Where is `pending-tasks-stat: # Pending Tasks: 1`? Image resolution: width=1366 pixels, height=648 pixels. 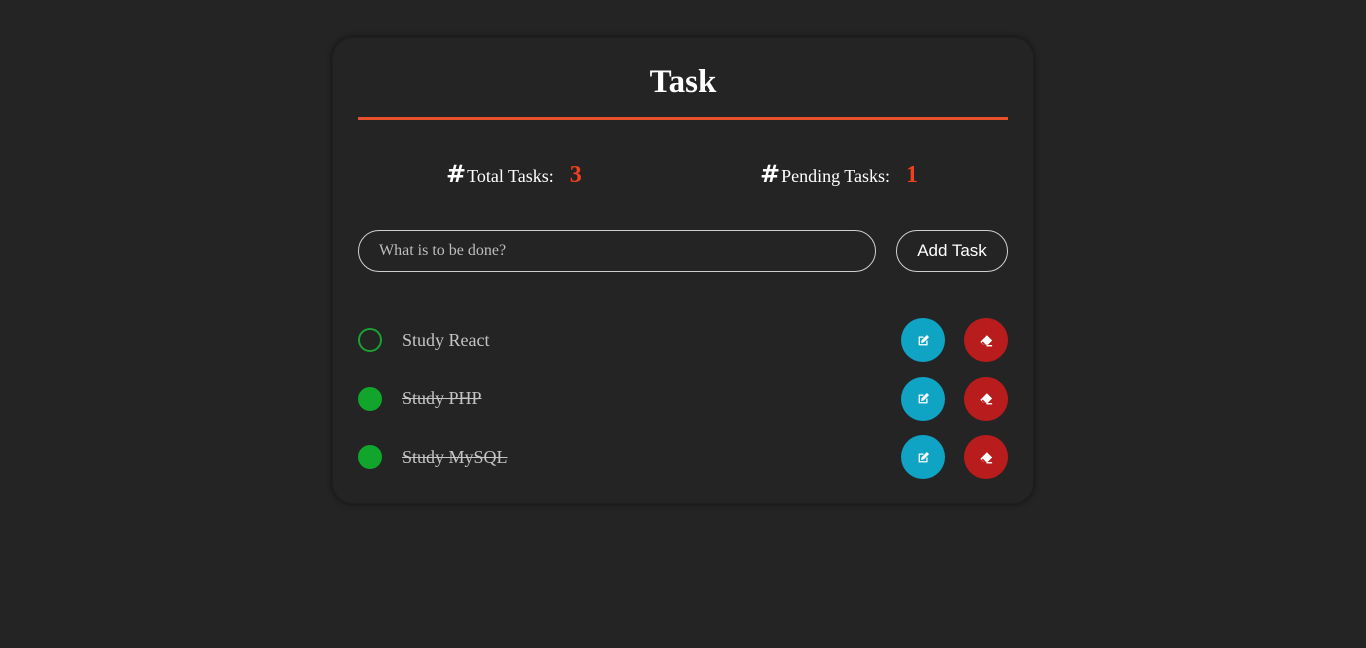 pending-tasks-stat: # Pending Tasks: 1 is located at coordinates (839, 174).